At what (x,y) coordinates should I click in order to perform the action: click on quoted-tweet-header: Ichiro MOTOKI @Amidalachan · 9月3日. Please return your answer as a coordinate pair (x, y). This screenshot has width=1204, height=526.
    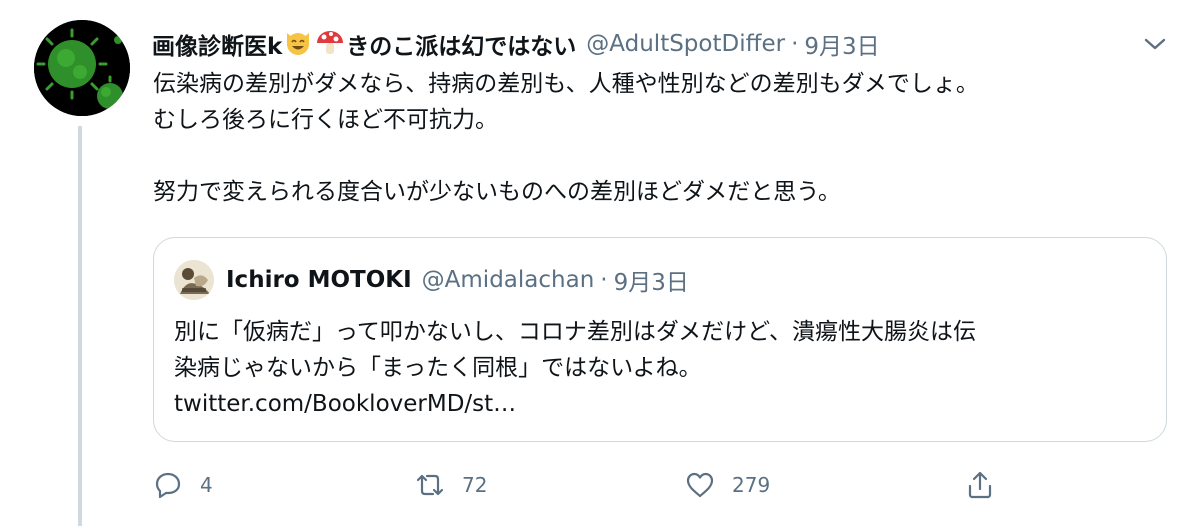
    Looking at the image, I should click on (457, 280).